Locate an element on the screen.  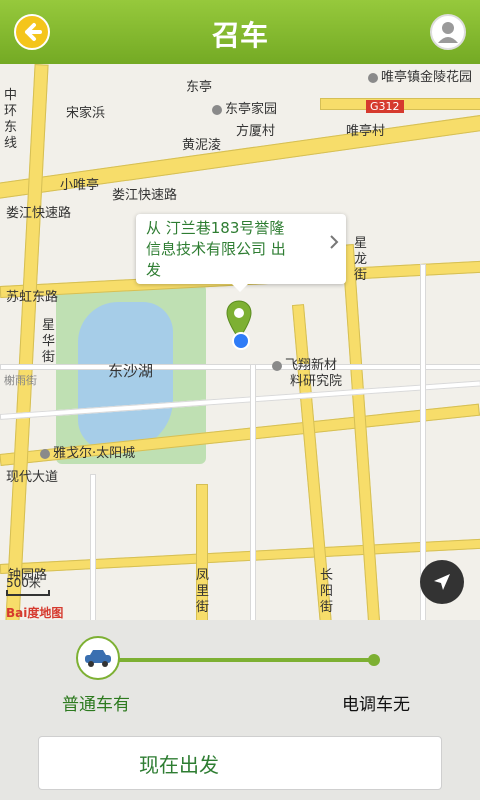
navigation-arrow-icon is located at coordinates (442, 582).